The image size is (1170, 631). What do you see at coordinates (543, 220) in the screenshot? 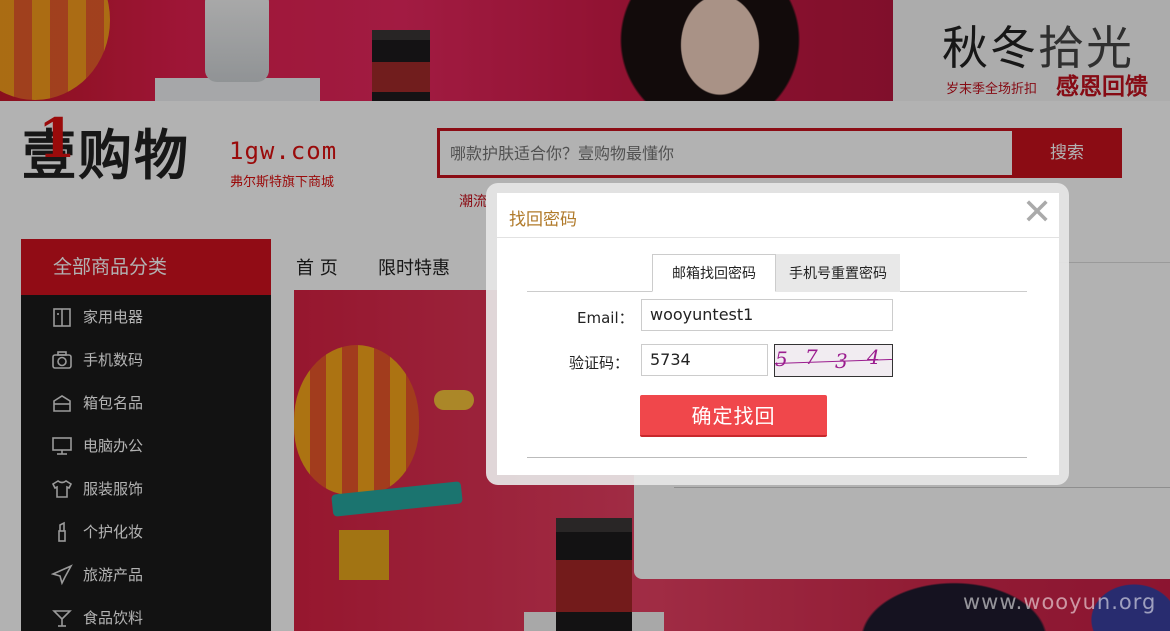
I see `dialog-title: 找回密码` at bounding box center [543, 220].